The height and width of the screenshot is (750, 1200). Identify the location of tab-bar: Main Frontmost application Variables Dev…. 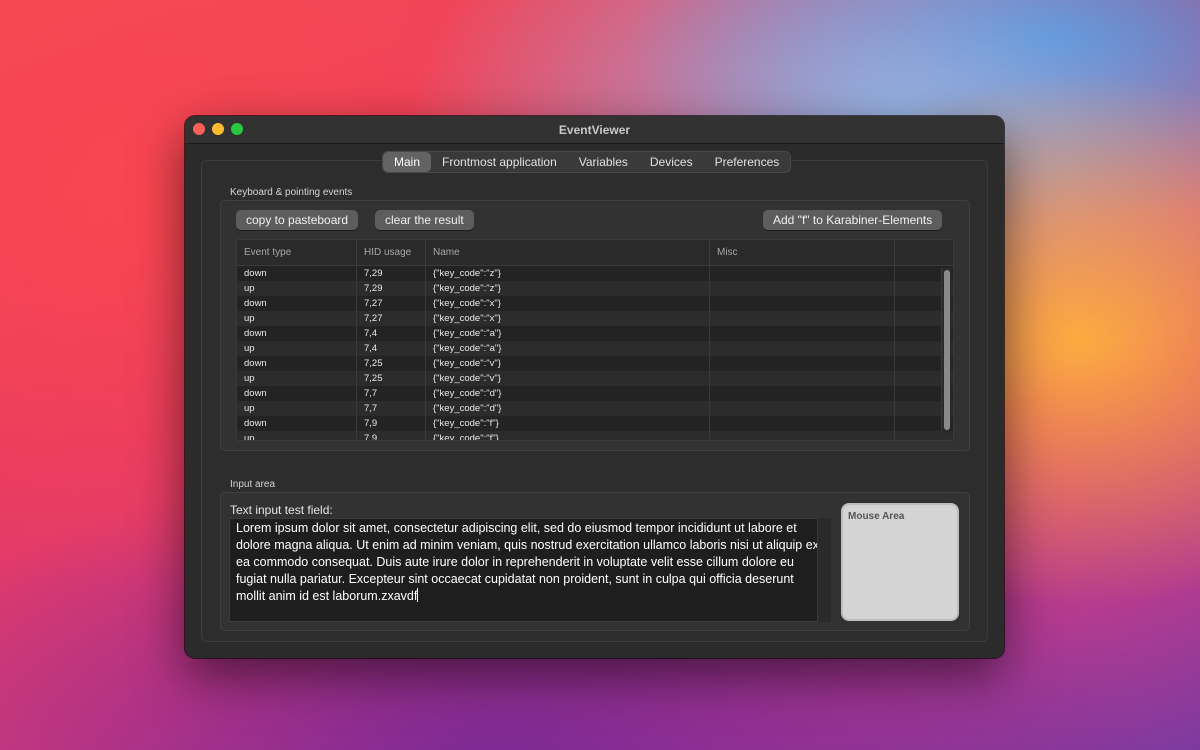
(587, 162).